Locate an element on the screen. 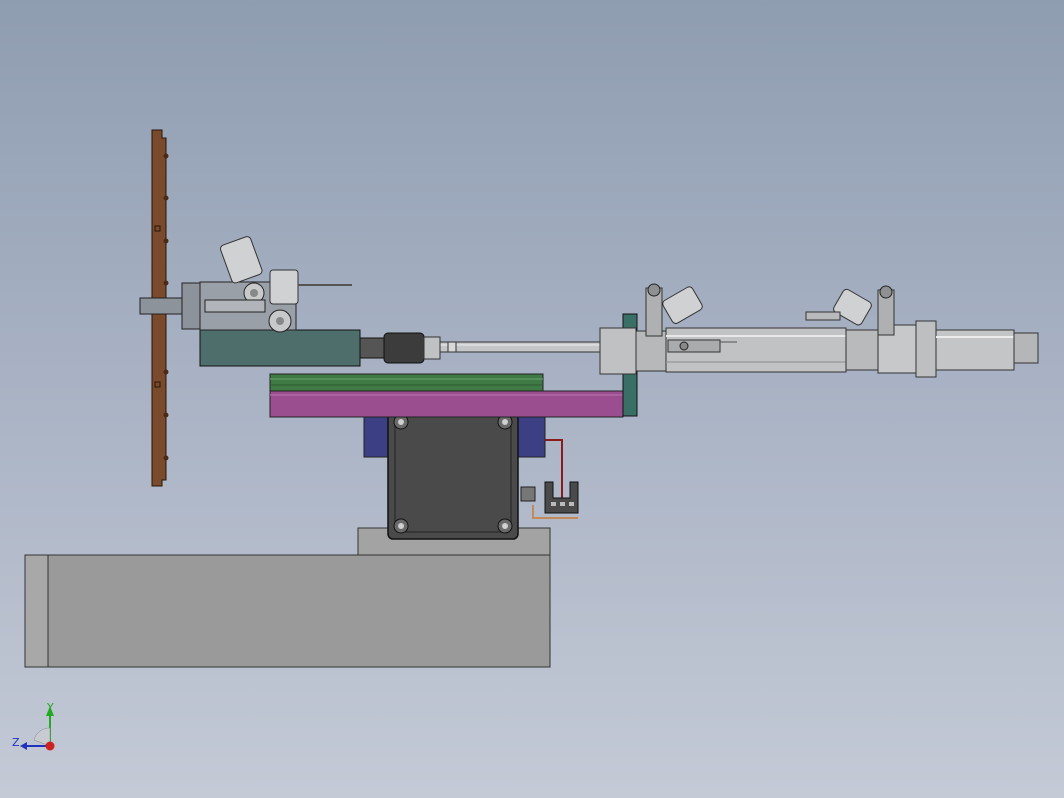  navy-block-right is located at coordinates (530, 437).